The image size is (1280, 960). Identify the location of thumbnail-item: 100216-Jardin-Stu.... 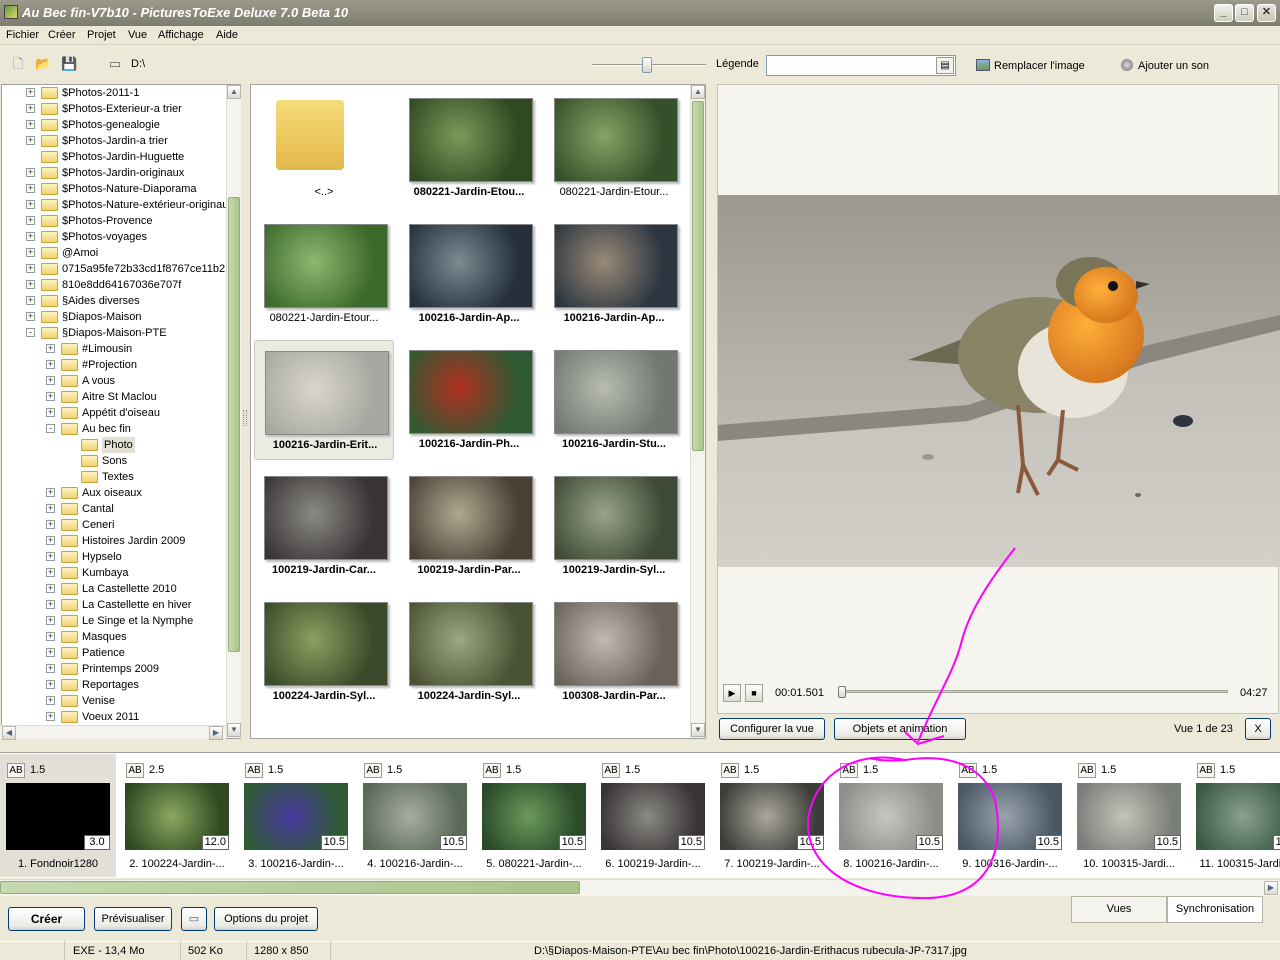
(614, 400).